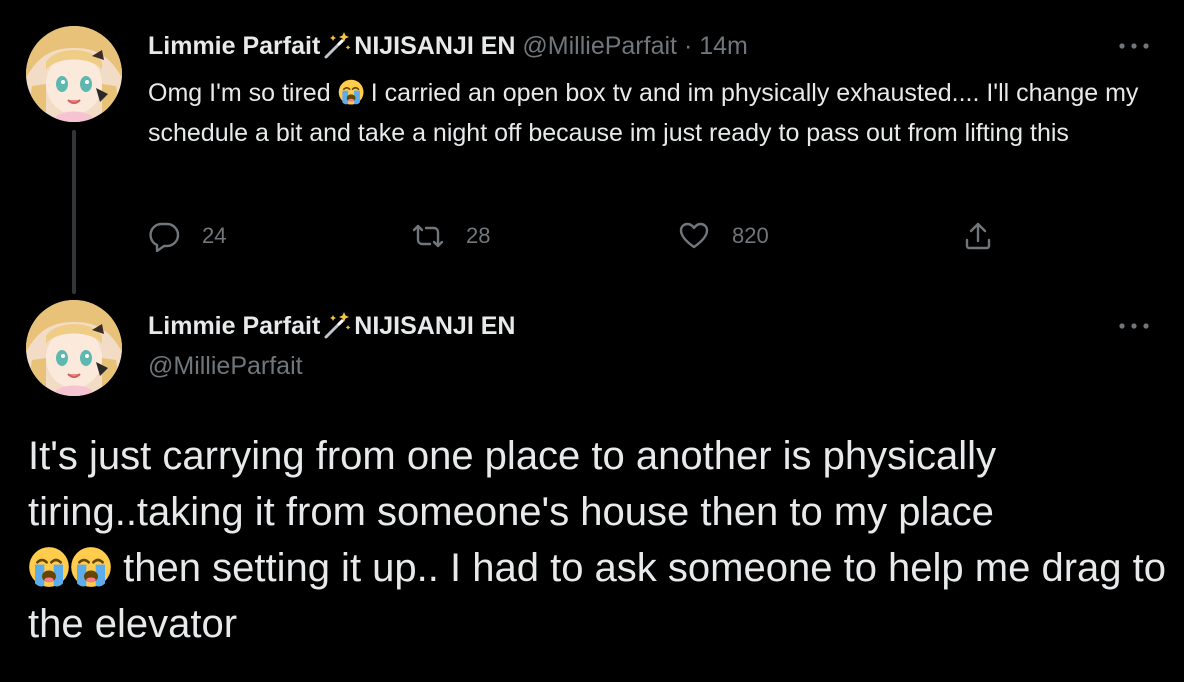 This screenshot has width=1184, height=682. What do you see at coordinates (164, 237) in the screenshot?
I see `reply-icon` at bounding box center [164, 237].